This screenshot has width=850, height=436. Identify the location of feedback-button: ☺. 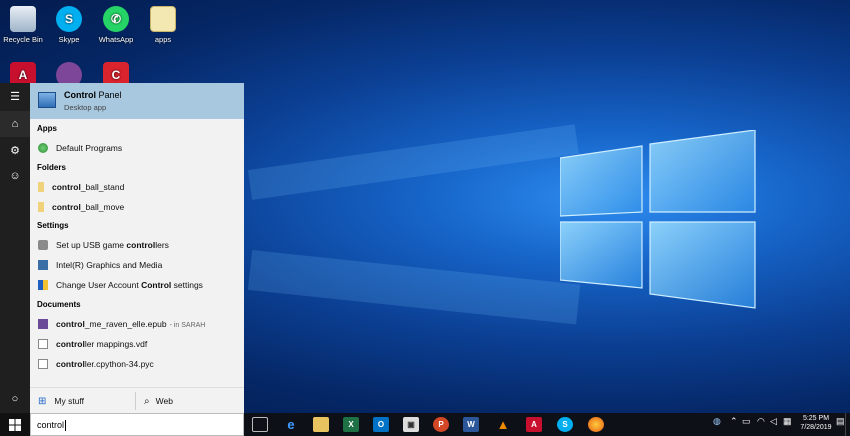
(15, 176).